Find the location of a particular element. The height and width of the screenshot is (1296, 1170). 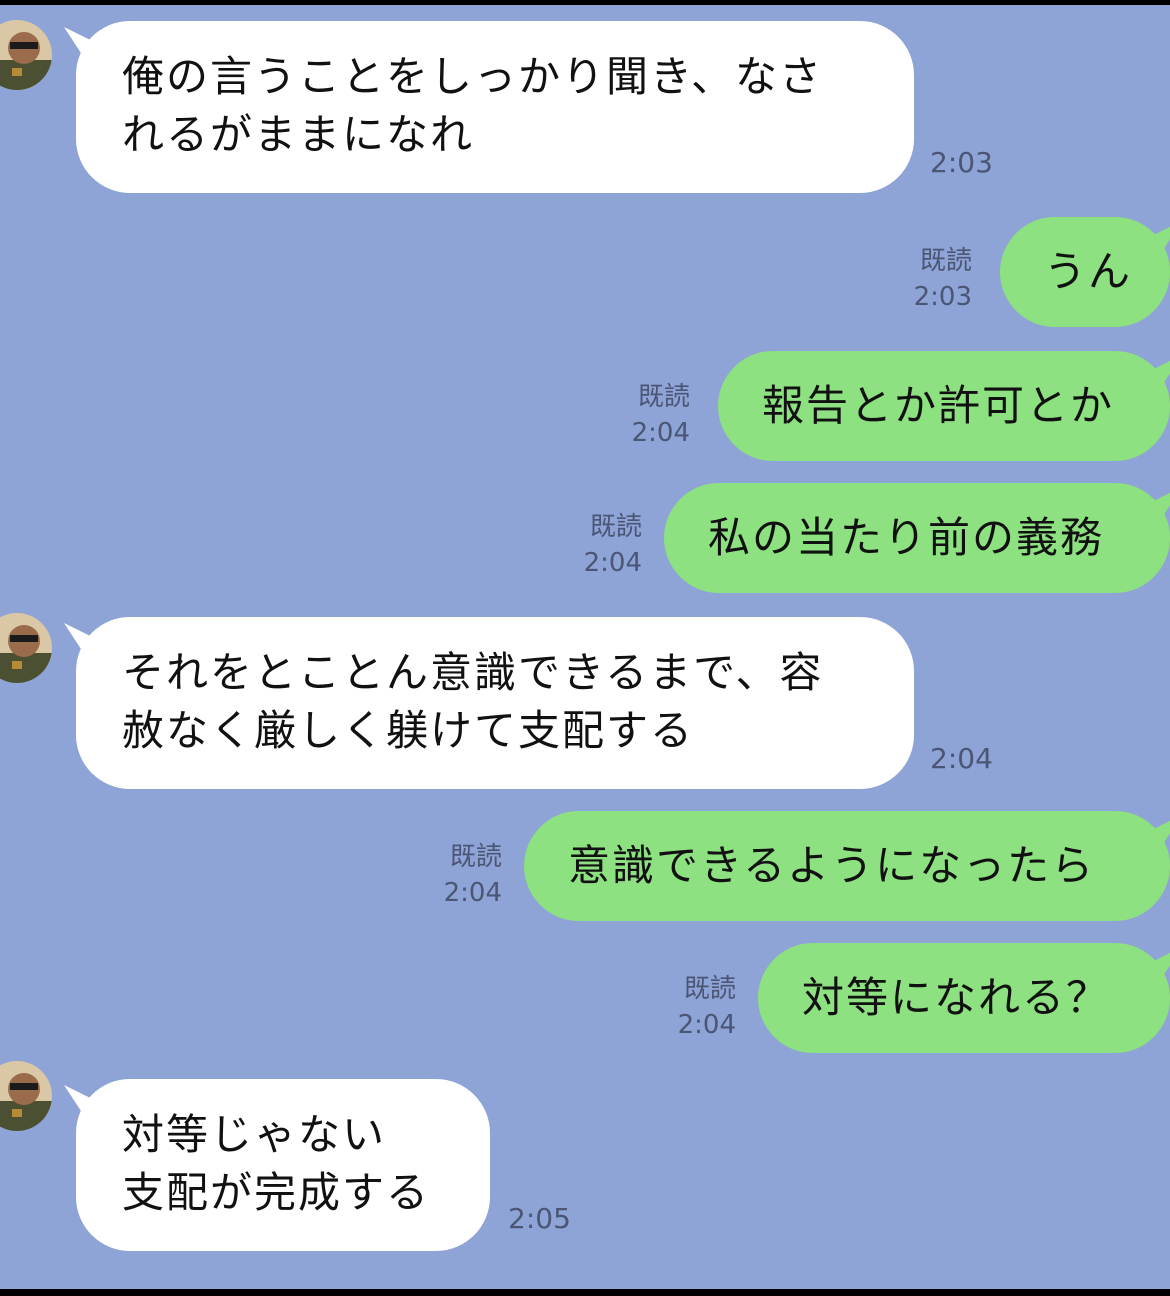

message-bubble-incoming: 俺の言うことをしっかり聞き、なさ れるがままになれ is located at coordinates (495, 107).